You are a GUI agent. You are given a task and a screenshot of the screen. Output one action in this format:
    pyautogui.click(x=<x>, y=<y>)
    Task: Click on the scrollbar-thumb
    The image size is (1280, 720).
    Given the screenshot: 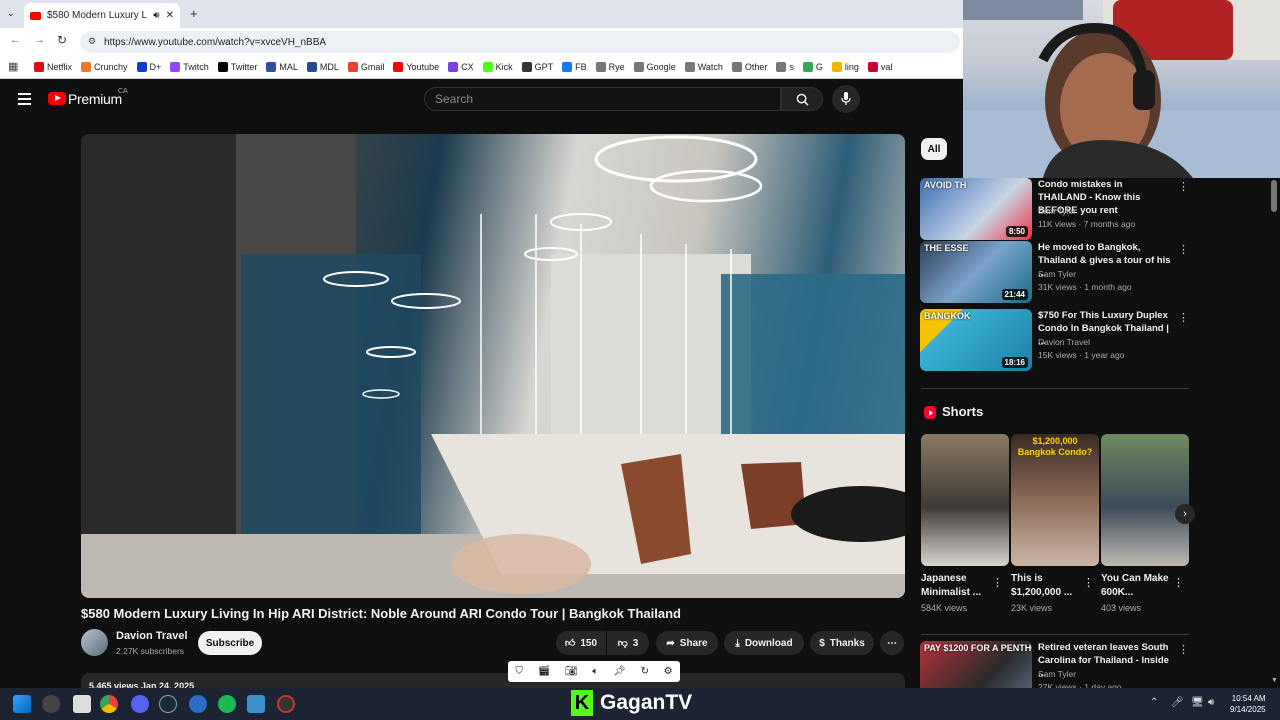 What is the action you would take?
    pyautogui.click(x=1274, y=196)
    